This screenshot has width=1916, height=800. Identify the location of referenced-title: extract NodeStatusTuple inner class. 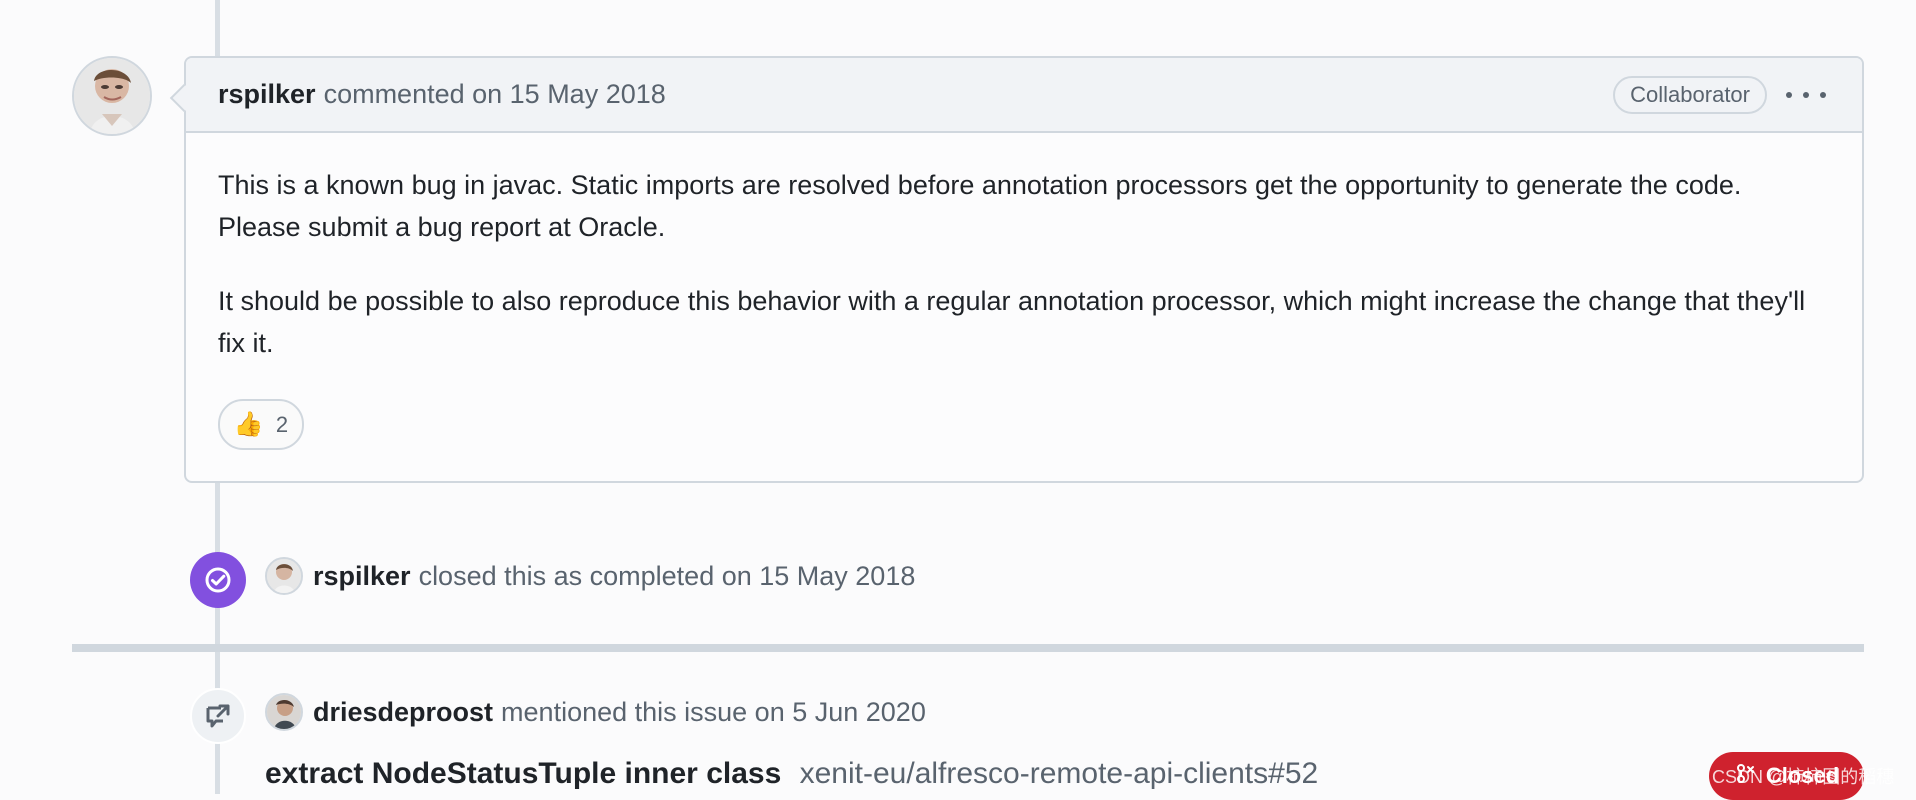
(523, 773).